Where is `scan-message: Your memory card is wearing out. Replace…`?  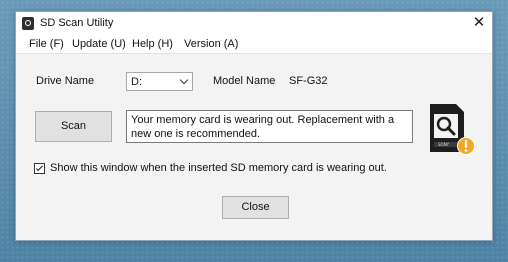 scan-message: Your memory card is wearing out. Replace… is located at coordinates (269, 126).